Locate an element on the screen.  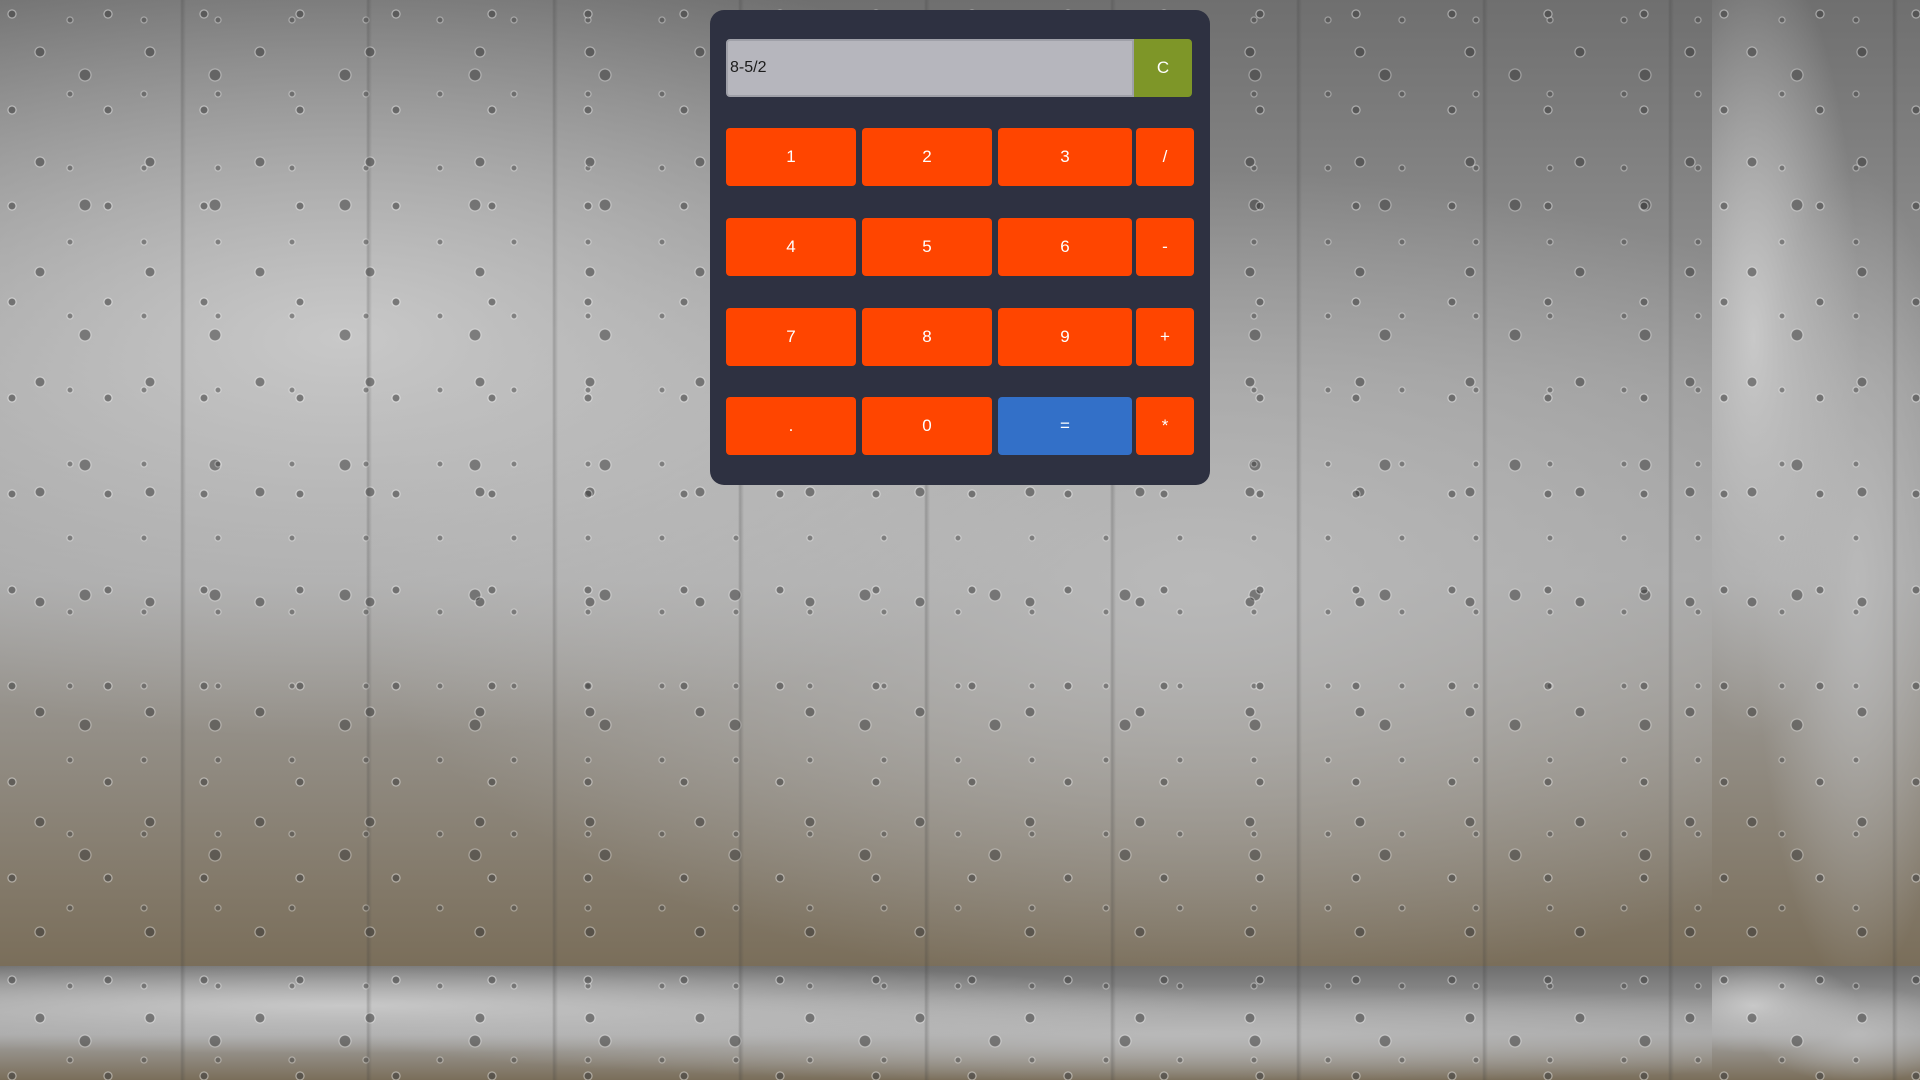
background-tile-right is located at coordinates (1816, 483).